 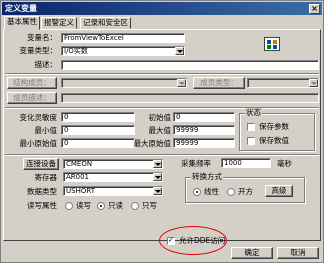 What do you see at coordinates (283, 83) in the screenshot?
I see `member-type-select` at bounding box center [283, 83].